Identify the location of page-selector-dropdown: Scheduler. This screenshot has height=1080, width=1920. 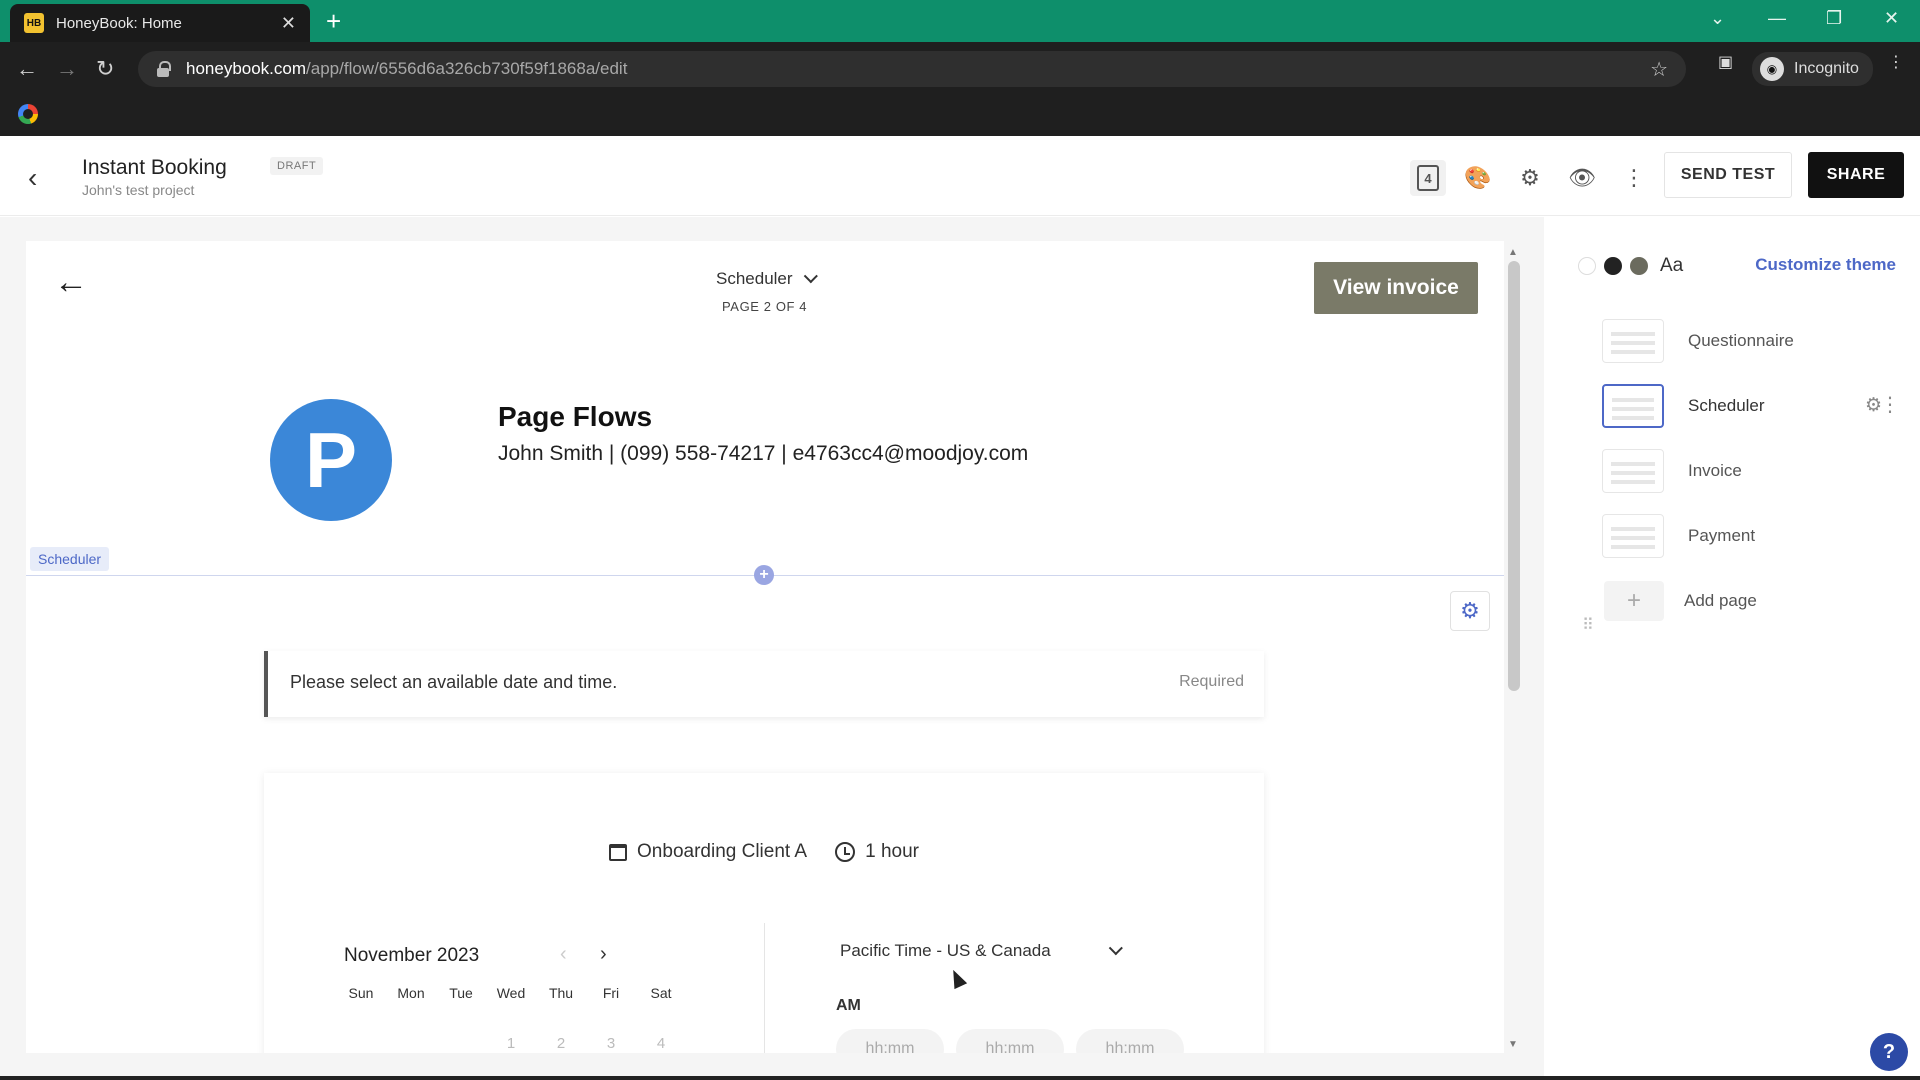
(767, 279).